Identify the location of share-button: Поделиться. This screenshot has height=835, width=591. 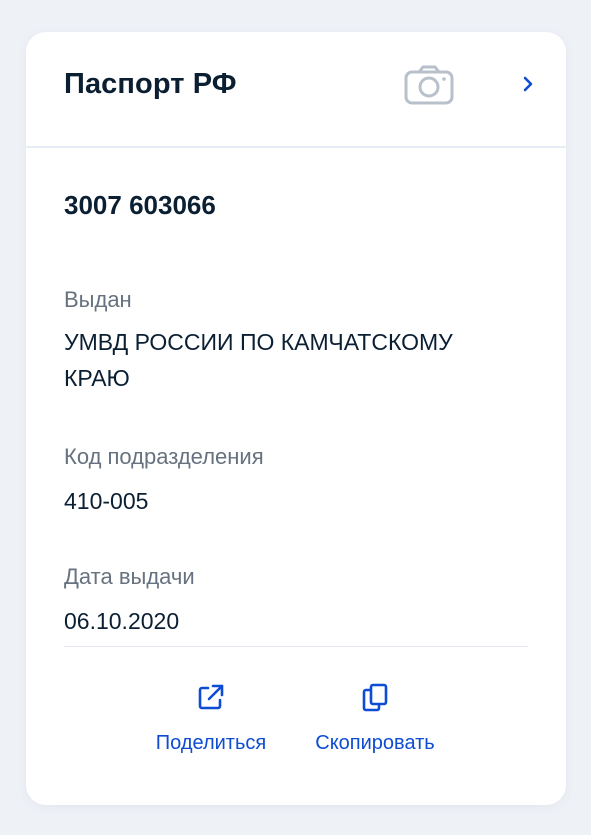
(211, 718).